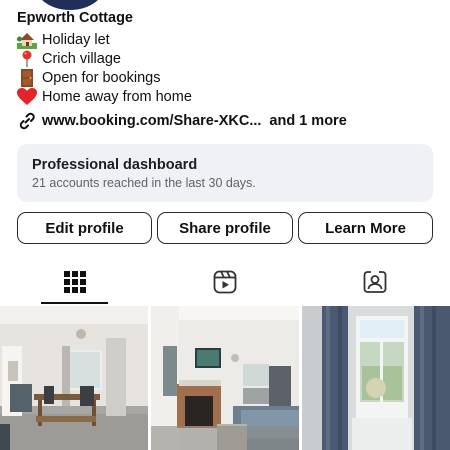 This screenshot has width=450, height=450. I want to click on bio-text: Open for bookings, so click(101, 77).